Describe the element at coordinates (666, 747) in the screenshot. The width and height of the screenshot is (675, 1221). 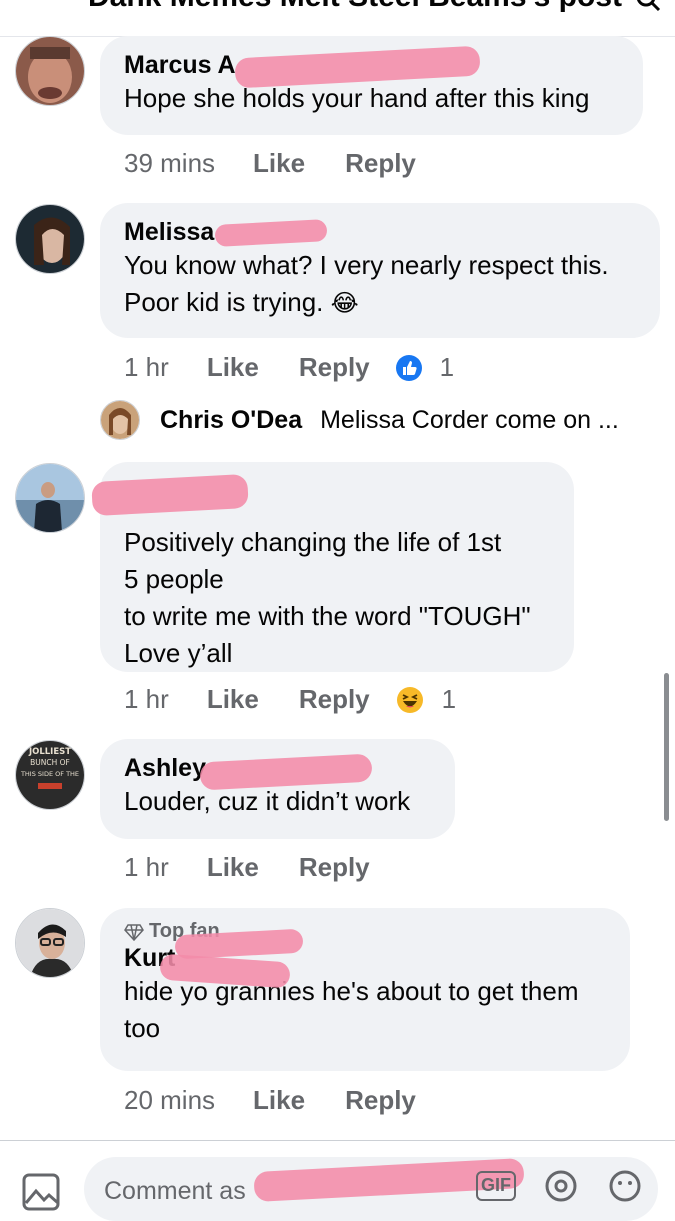
I see `scrollbar` at that location.